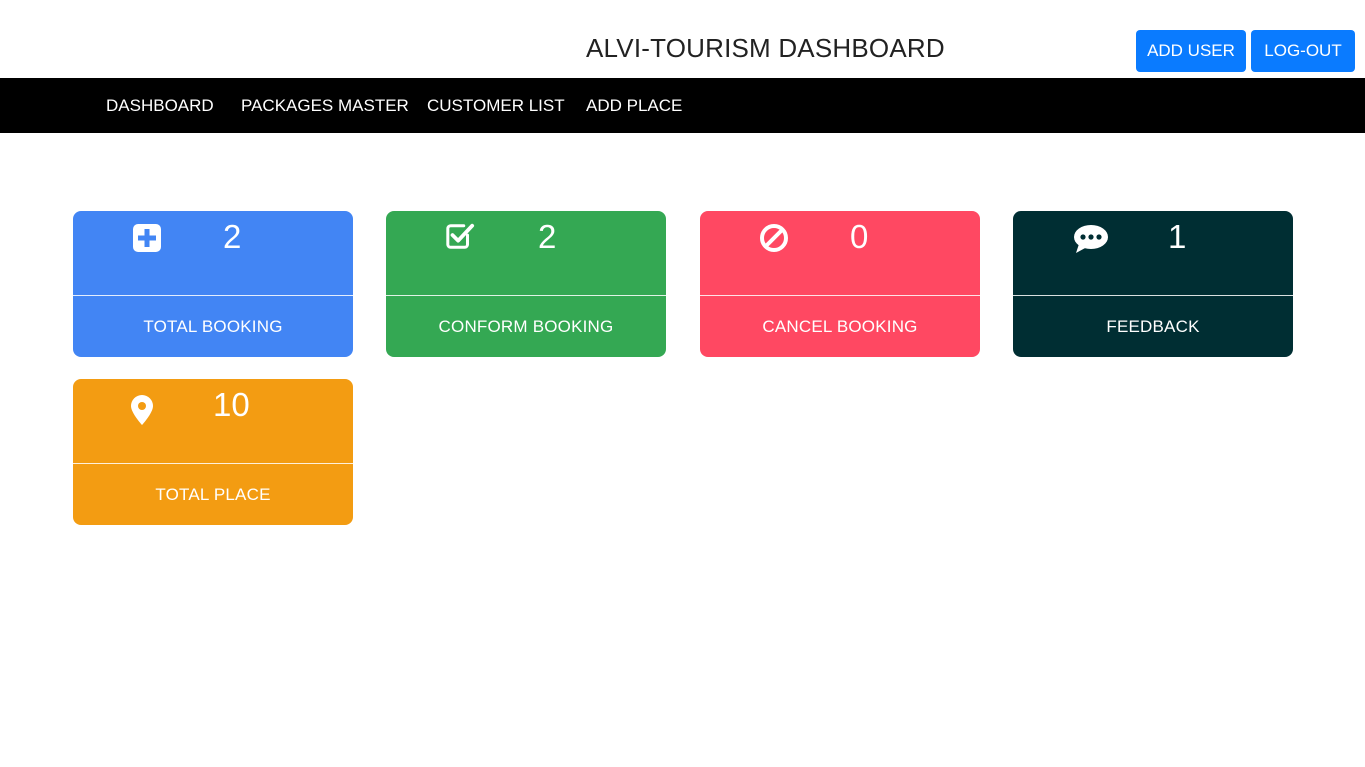 This screenshot has width=1365, height=767. Describe the element at coordinates (547, 236) in the screenshot. I see `conform-booking-count: 2` at that location.